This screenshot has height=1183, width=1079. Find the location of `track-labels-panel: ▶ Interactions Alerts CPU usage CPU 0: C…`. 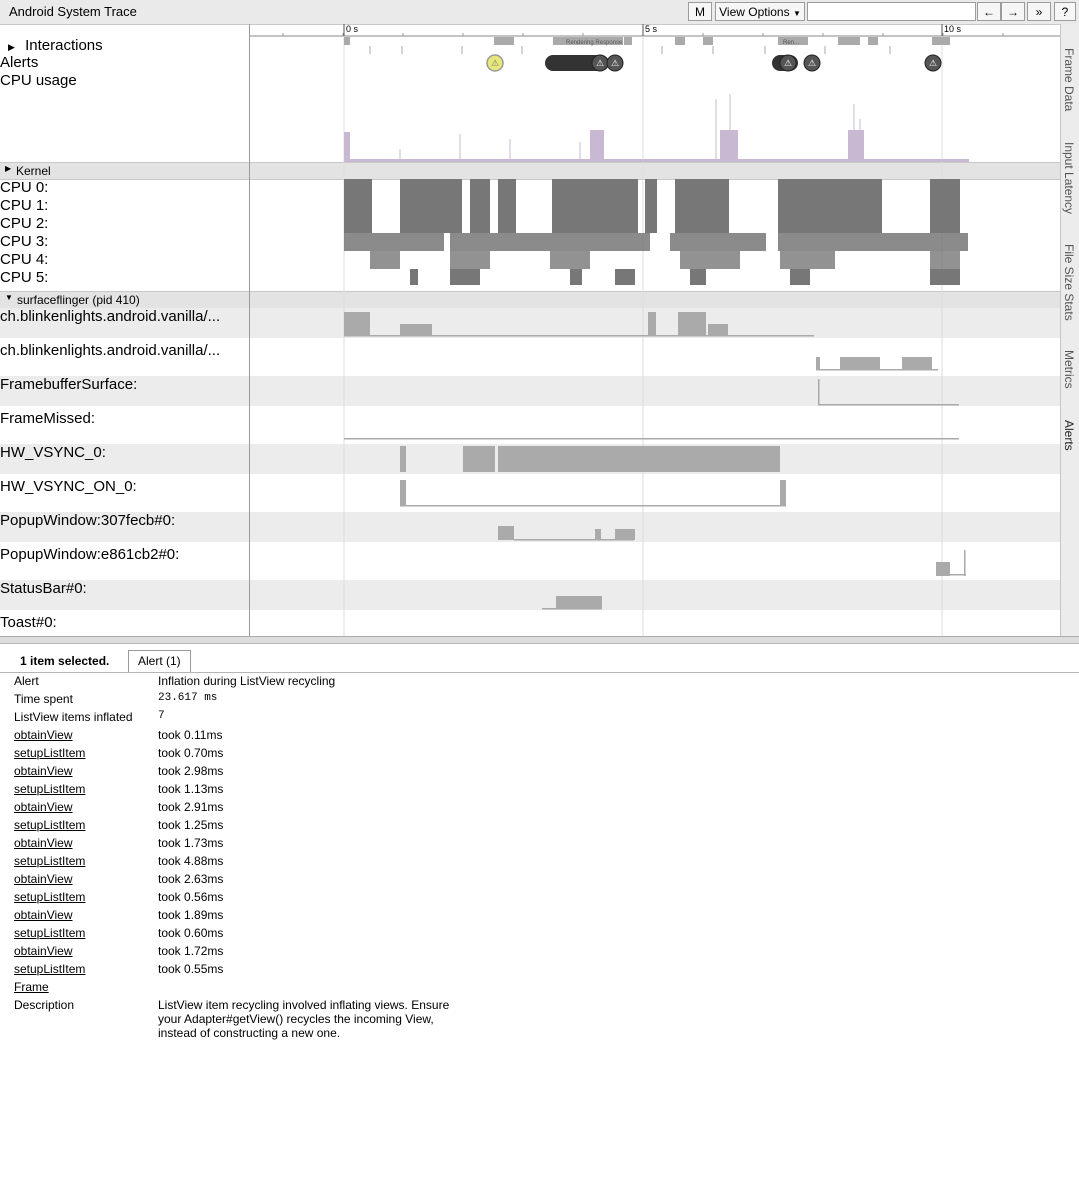

track-labels-panel: ▶ Interactions Alerts CPU usage CPU 0: C… is located at coordinates (125, 330).